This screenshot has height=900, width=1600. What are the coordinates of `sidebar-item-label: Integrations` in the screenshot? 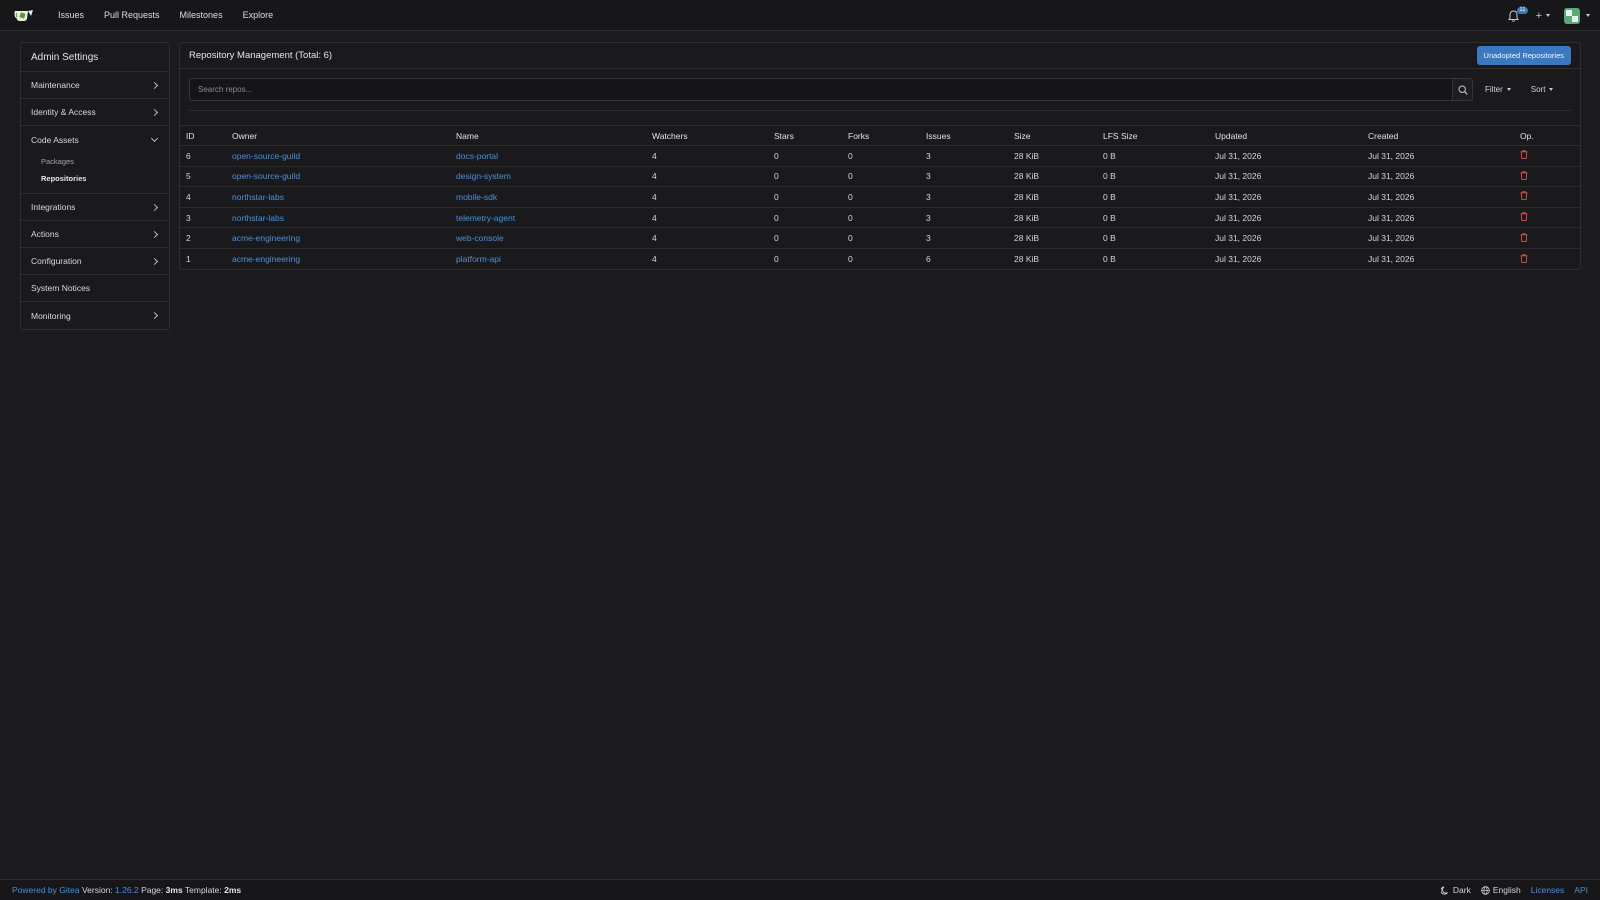 It's located at (53, 207).